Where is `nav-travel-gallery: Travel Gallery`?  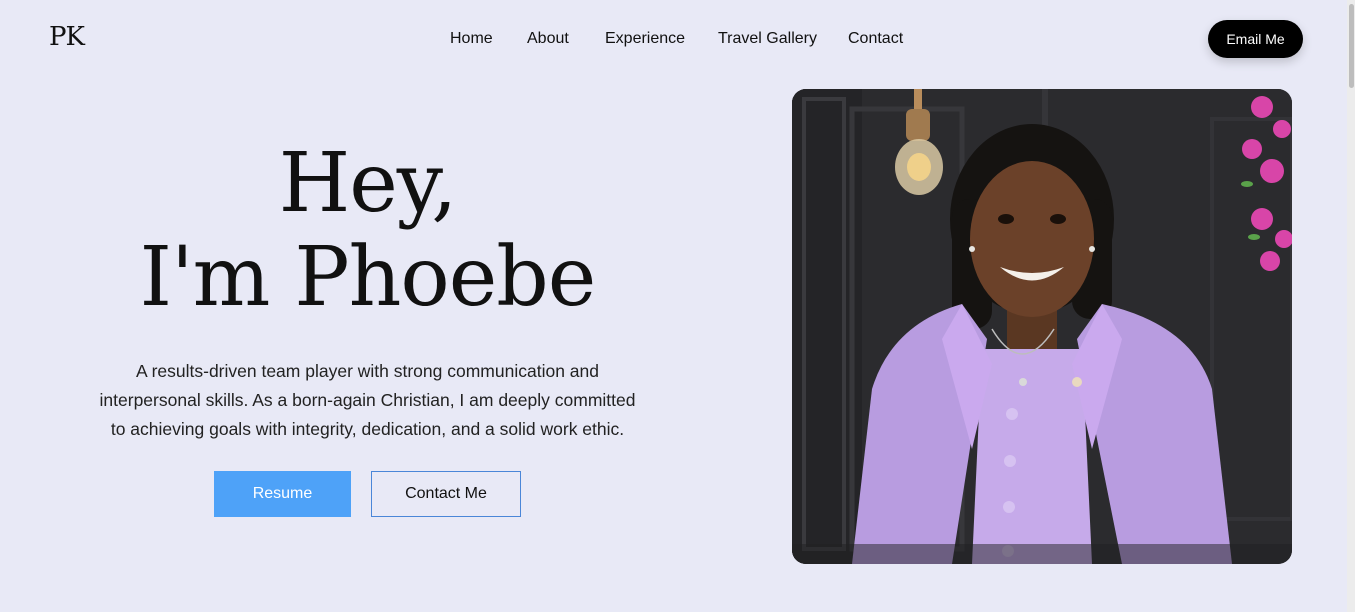 nav-travel-gallery: Travel Gallery is located at coordinates (767, 39).